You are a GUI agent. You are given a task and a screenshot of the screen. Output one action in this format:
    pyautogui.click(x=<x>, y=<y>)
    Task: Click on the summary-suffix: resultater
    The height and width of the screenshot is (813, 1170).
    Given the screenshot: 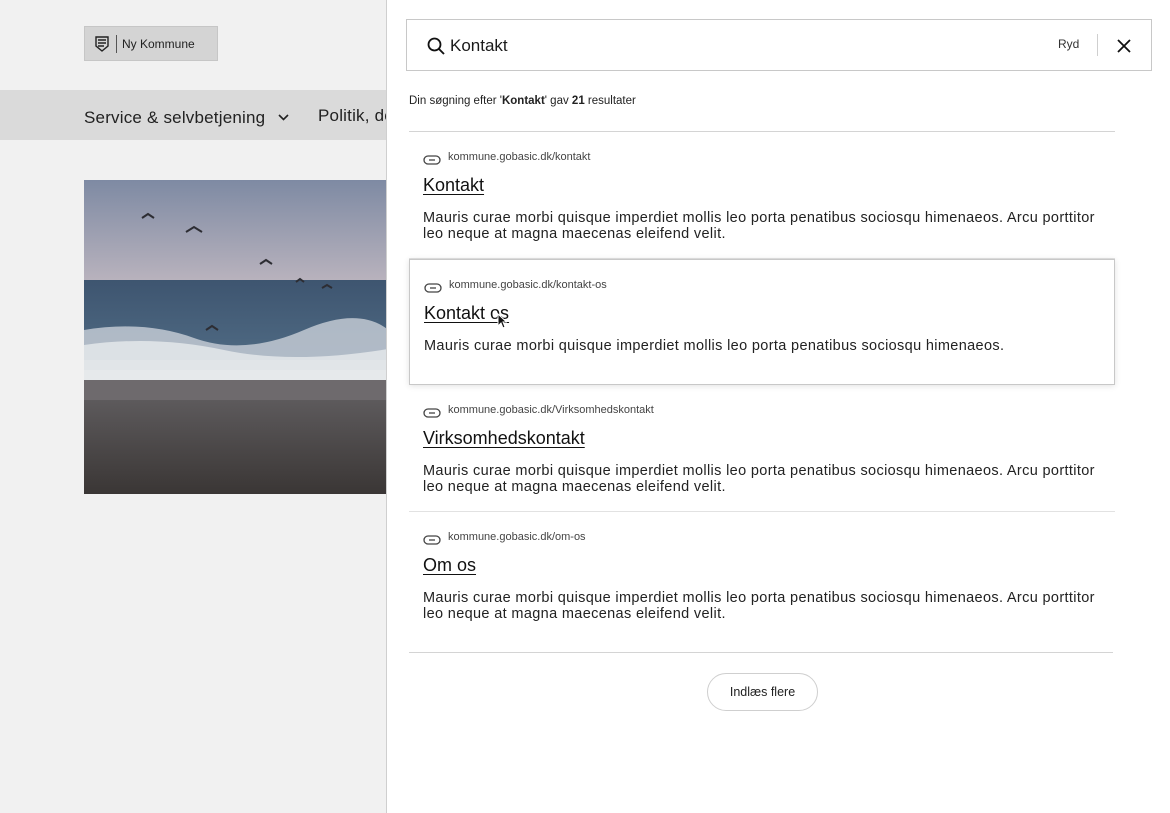 What is the action you would take?
    pyautogui.click(x=610, y=101)
    